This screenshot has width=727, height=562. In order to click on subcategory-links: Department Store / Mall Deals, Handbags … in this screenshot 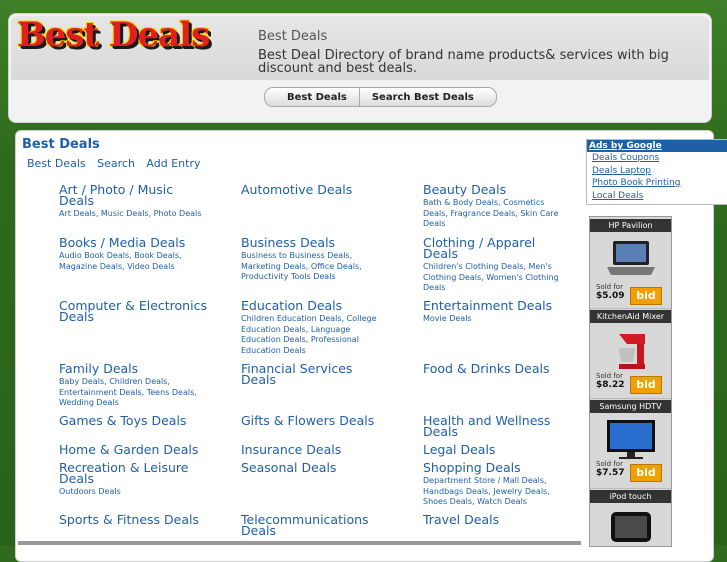, I will do `click(495, 492)`.